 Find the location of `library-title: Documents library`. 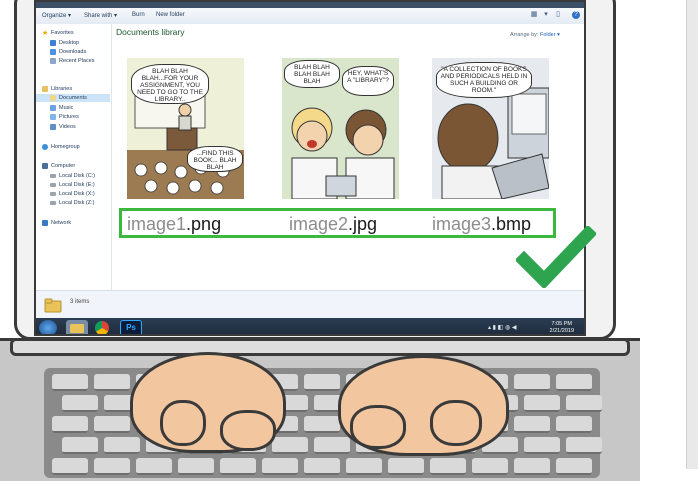

library-title: Documents library is located at coordinates (150, 32).